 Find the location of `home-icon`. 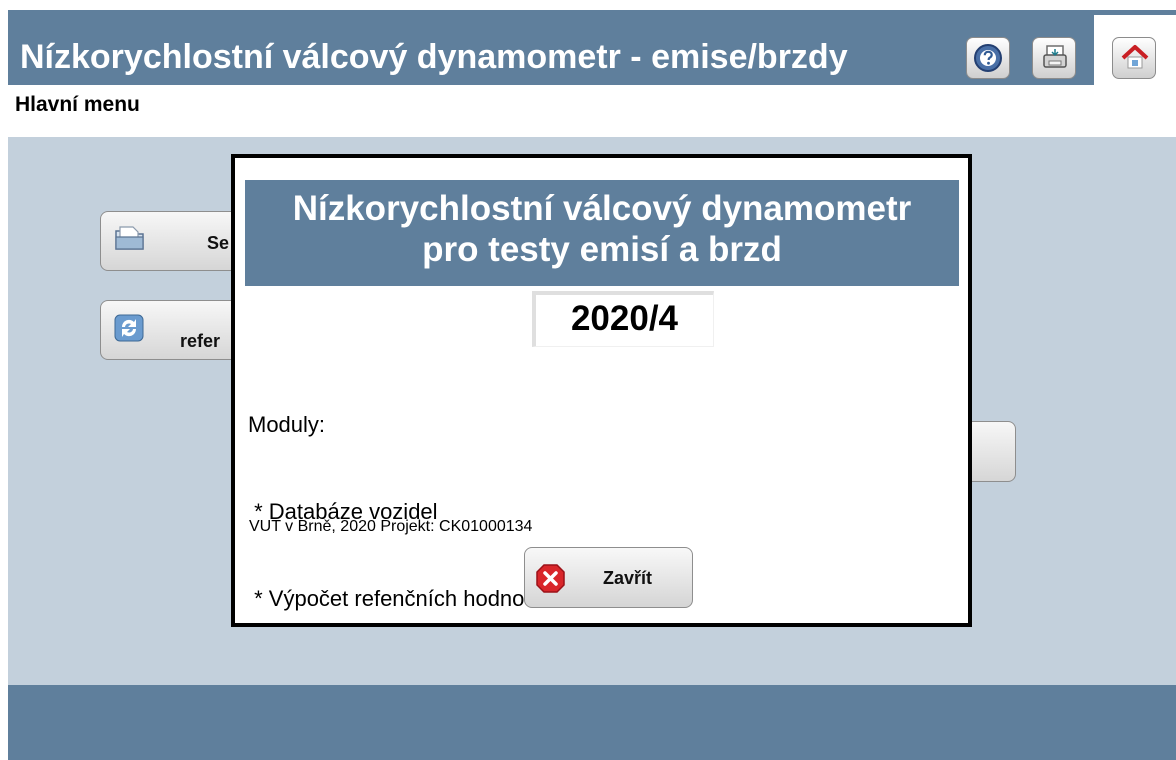

home-icon is located at coordinates (1135, 57).